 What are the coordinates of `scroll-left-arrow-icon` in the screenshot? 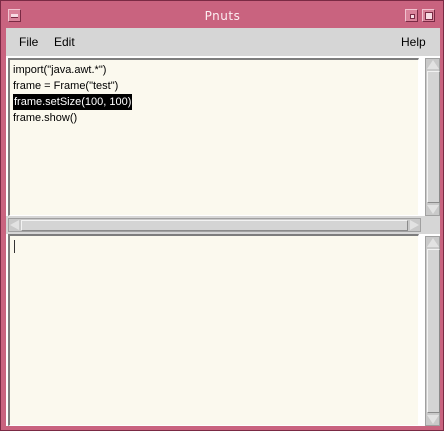 It's located at (14, 225).